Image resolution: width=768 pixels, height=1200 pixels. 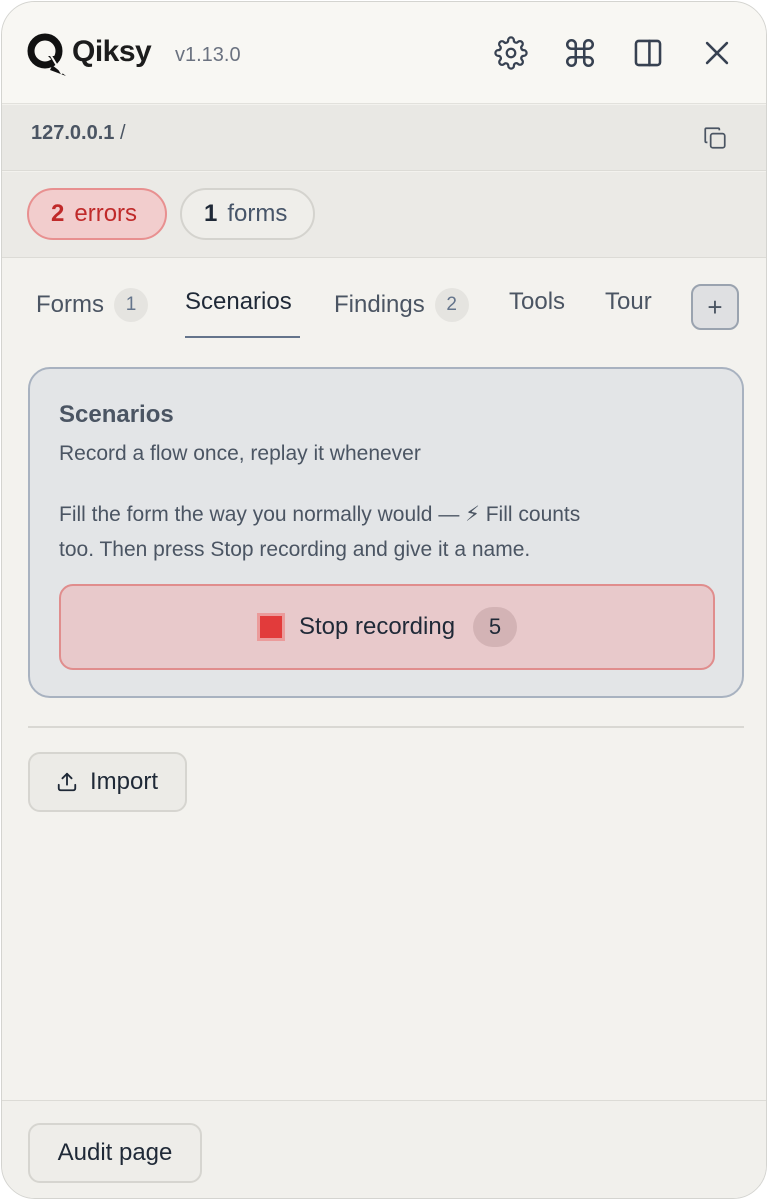 What do you see at coordinates (717, 53) in the screenshot?
I see `close-icon` at bounding box center [717, 53].